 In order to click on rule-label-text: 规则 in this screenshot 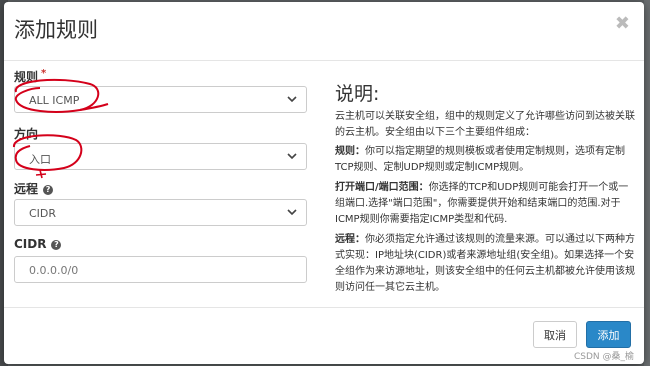, I will do `click(26, 77)`.